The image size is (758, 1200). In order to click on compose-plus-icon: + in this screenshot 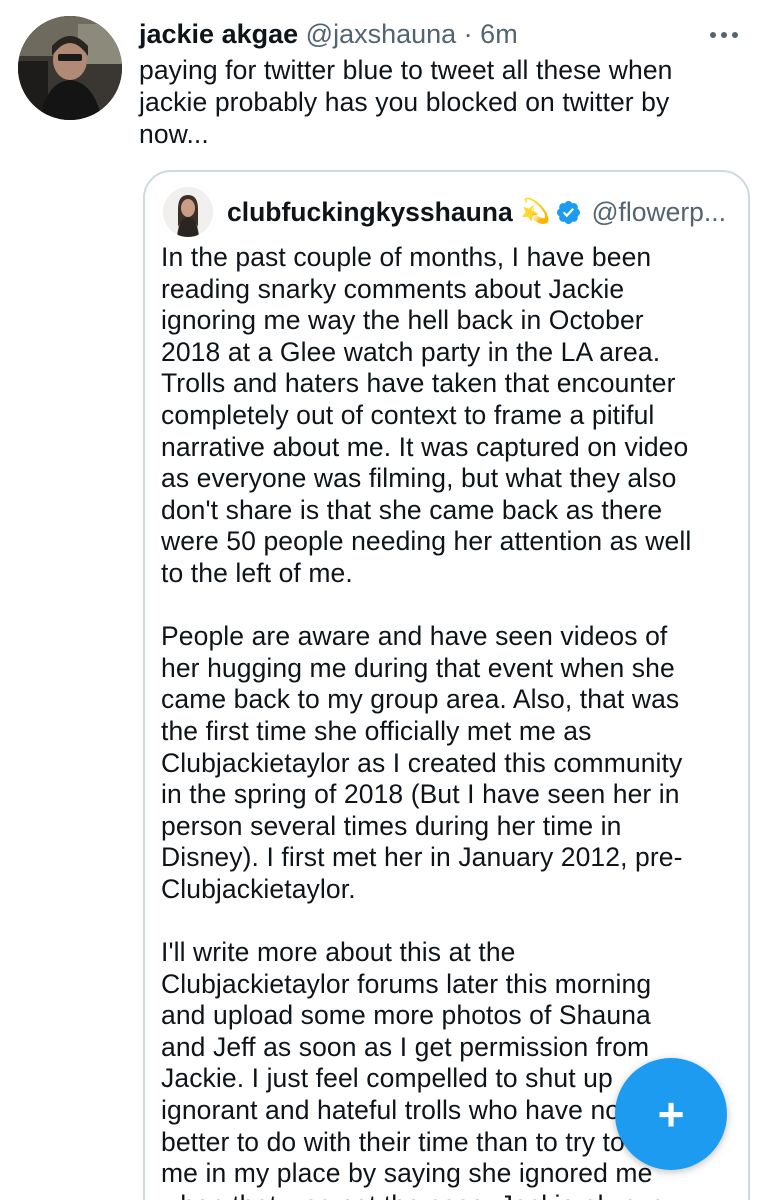, I will do `click(671, 1114)`.